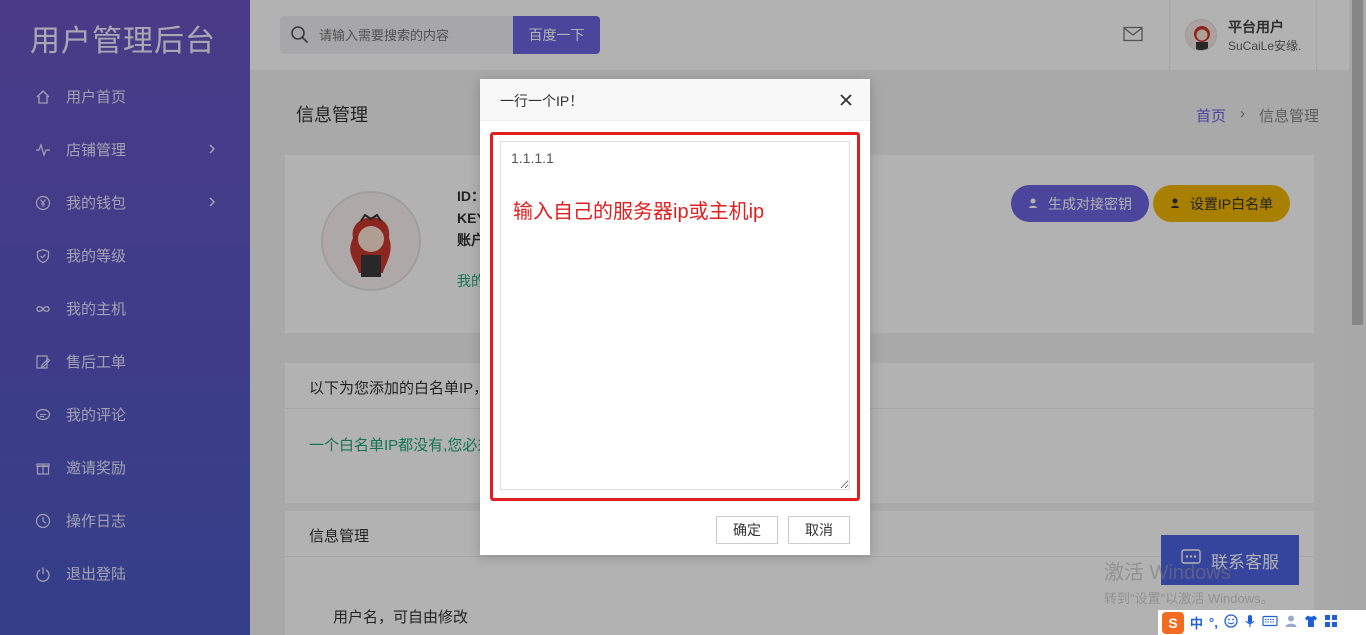 This screenshot has width=1366, height=635. What do you see at coordinates (1189, 598) in the screenshot?
I see `watermark-subtitle: 转到"设置"以激活 Windows。` at bounding box center [1189, 598].